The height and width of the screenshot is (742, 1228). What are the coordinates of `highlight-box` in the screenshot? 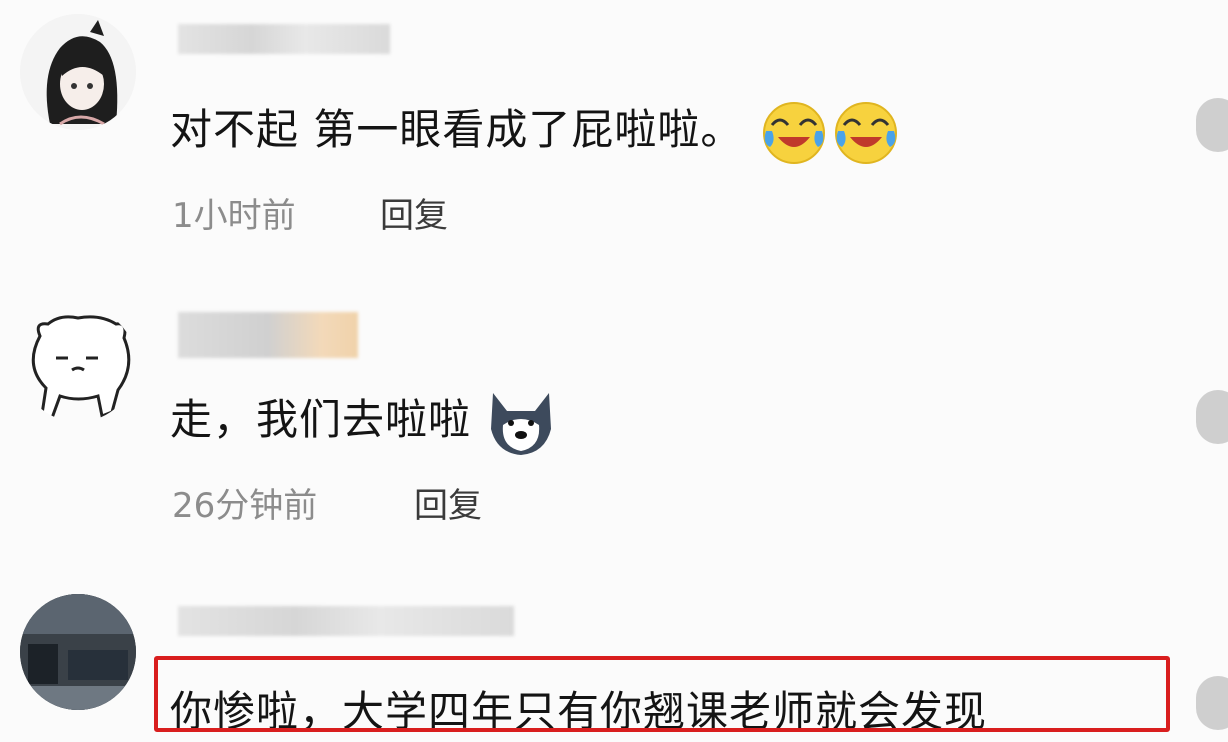 It's located at (662, 694).